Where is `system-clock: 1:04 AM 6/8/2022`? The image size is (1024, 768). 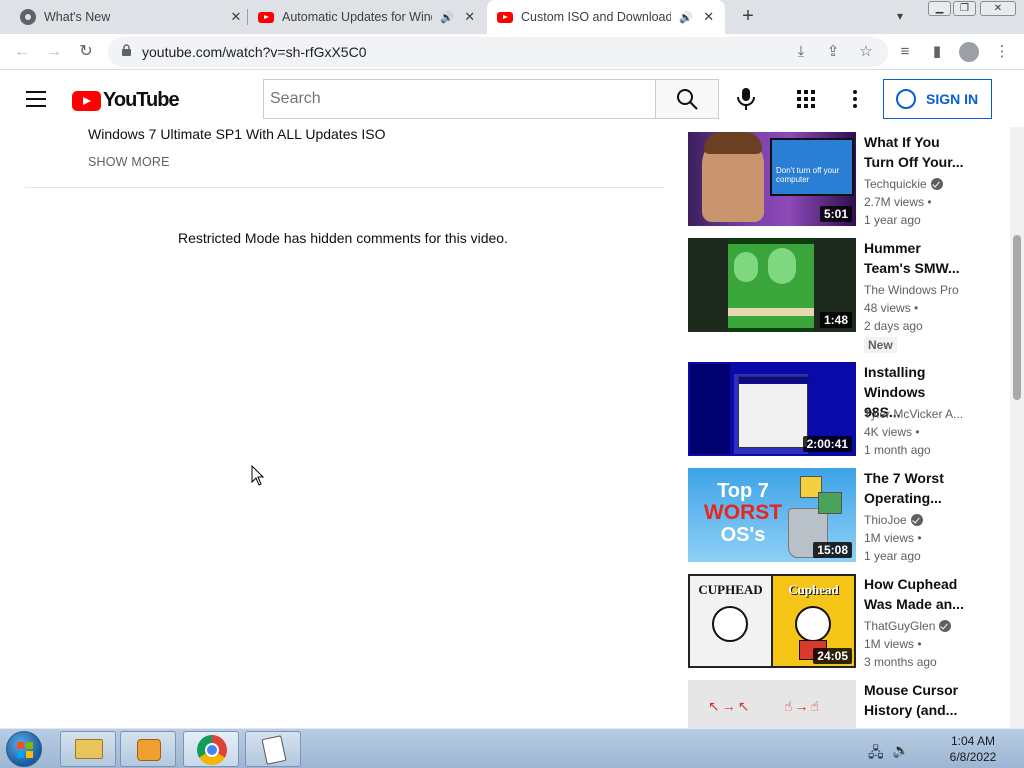
system-clock: 1:04 AM 6/8/2022 is located at coordinates (973, 749).